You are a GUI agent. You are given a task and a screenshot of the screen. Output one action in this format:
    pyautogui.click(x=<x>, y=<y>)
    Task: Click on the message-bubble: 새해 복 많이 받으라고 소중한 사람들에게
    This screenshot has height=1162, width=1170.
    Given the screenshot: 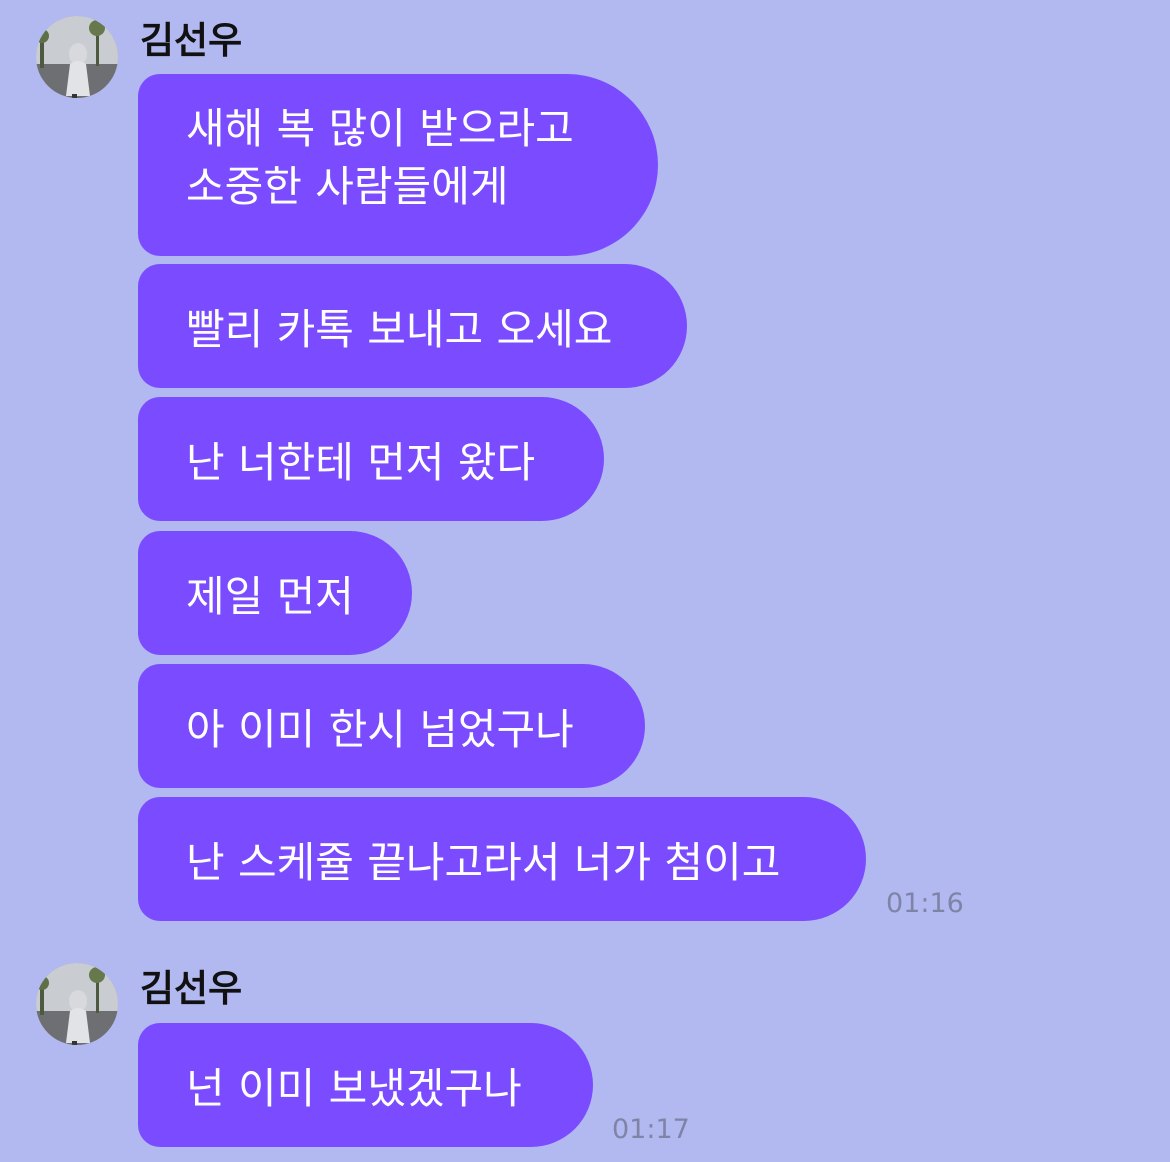 What is the action you would take?
    pyautogui.click(x=398, y=165)
    